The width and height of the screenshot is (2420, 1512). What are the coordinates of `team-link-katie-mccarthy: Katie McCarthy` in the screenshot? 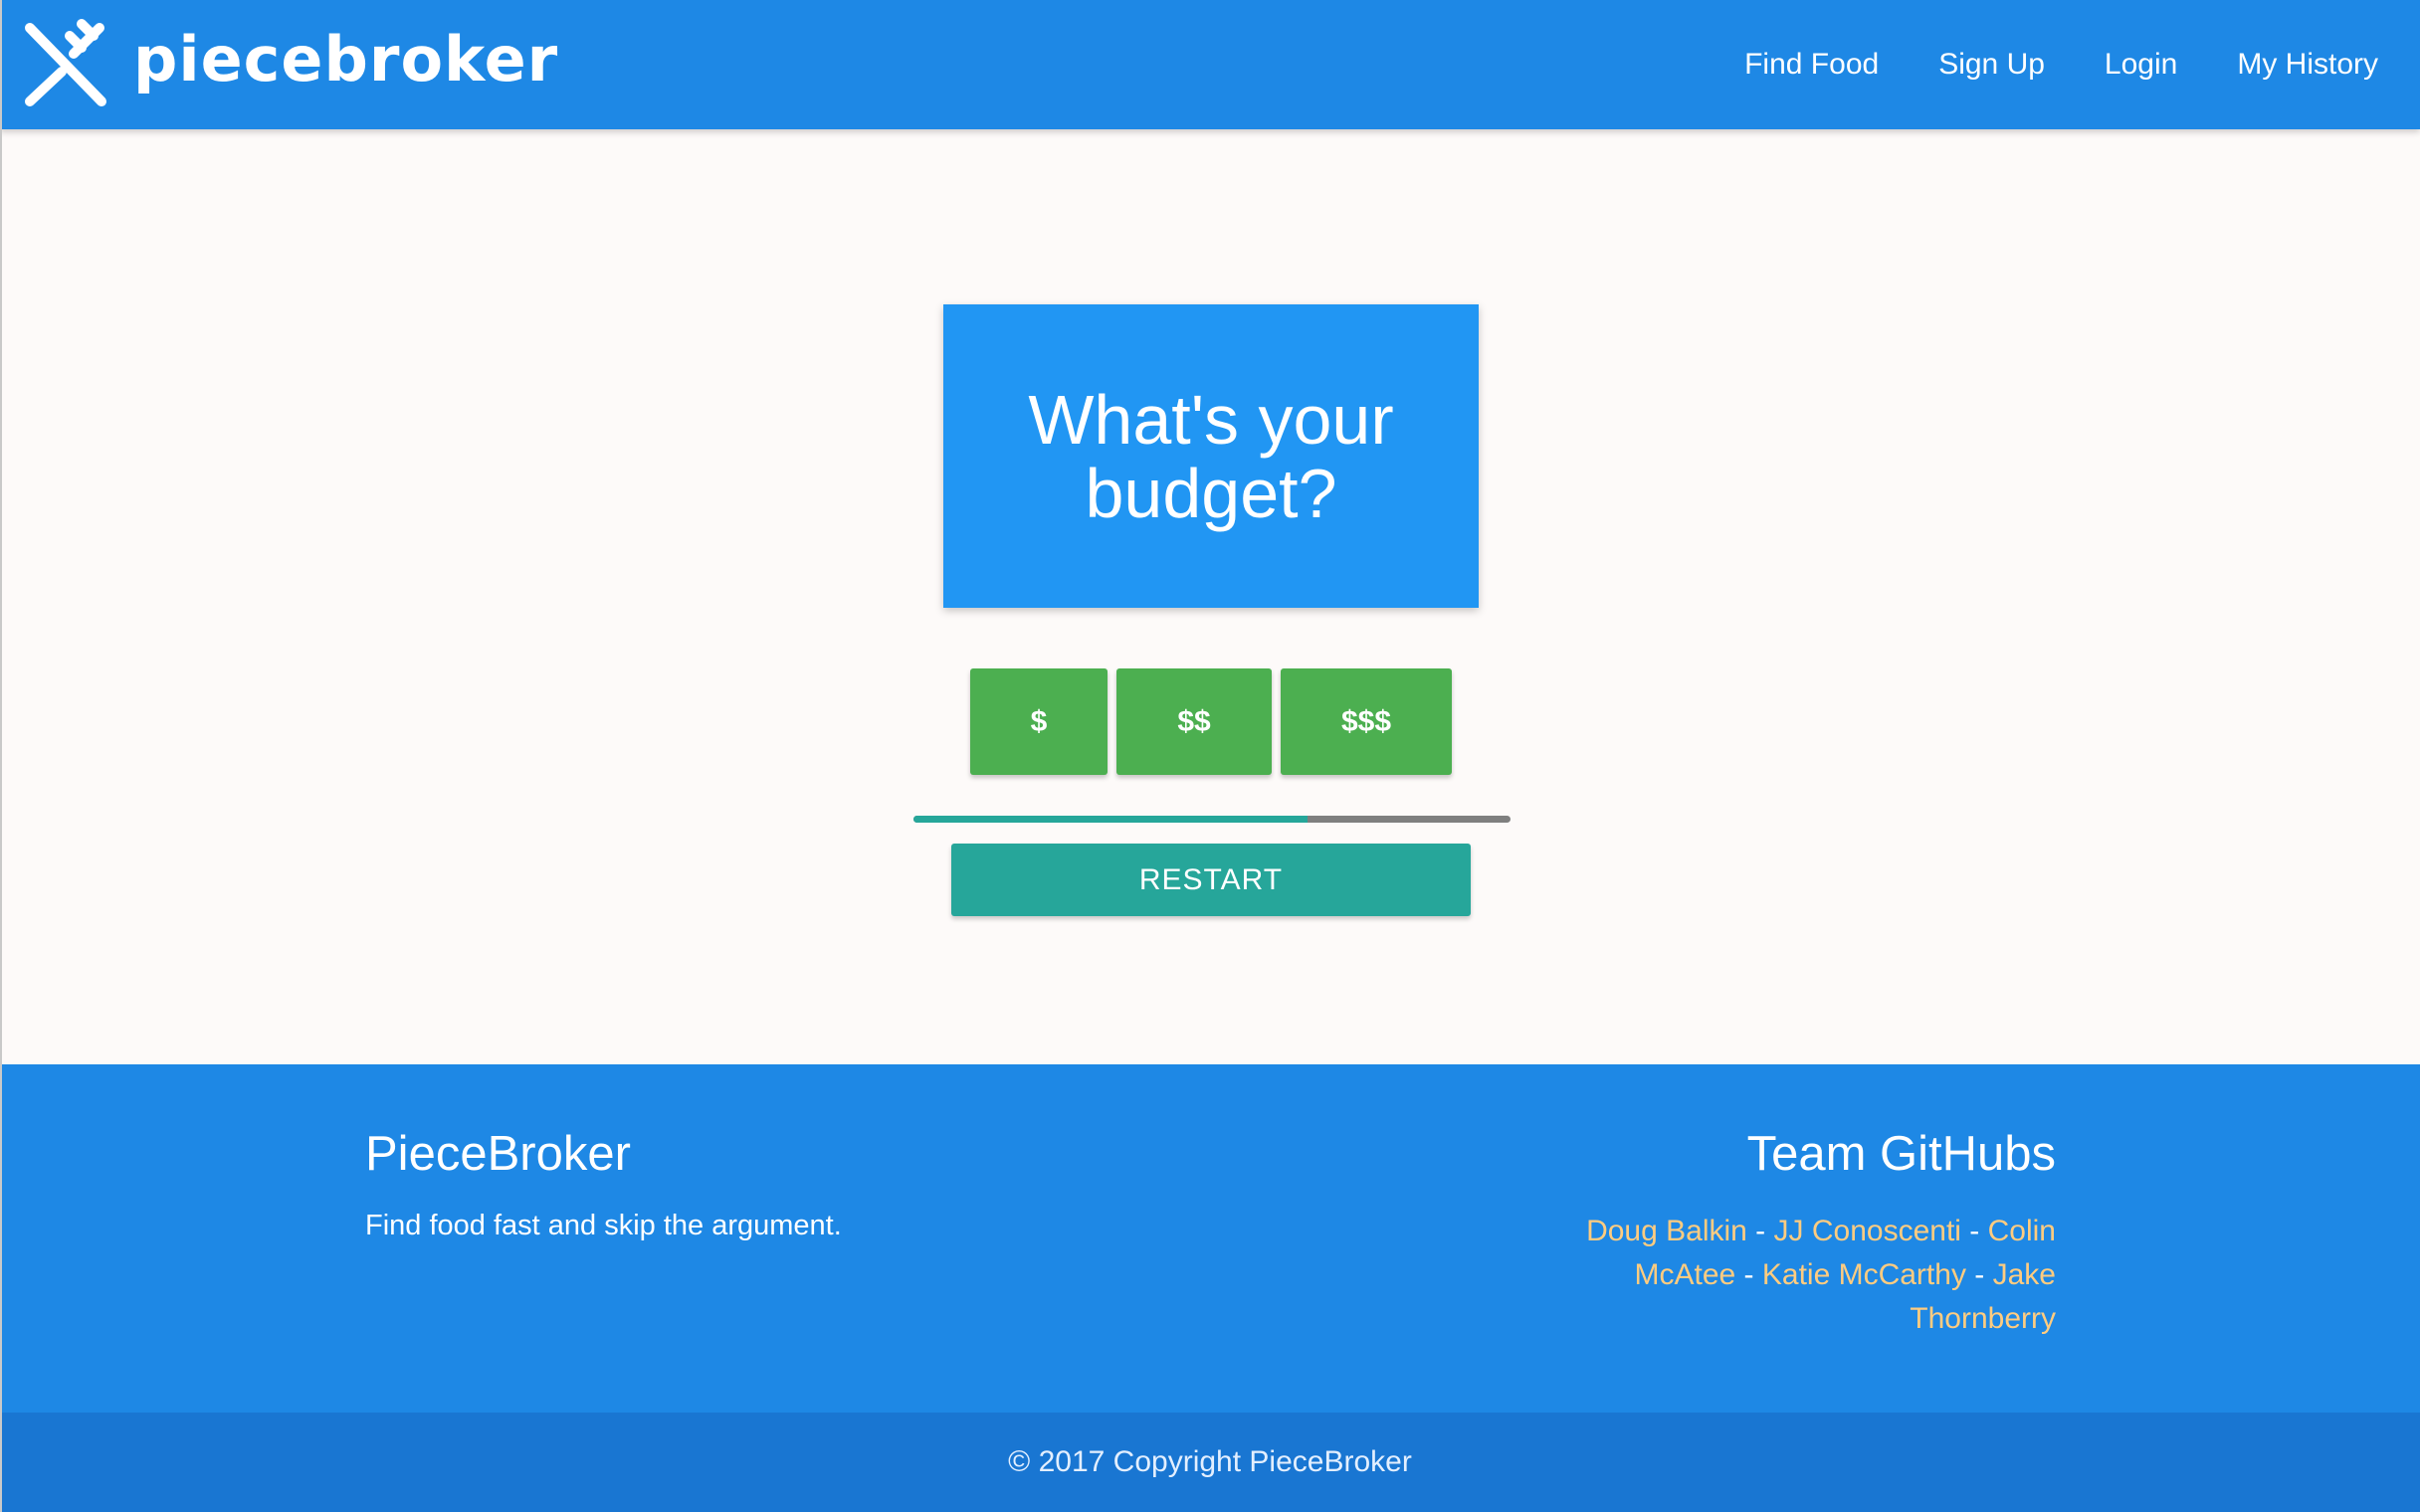 It's located at (1864, 1274).